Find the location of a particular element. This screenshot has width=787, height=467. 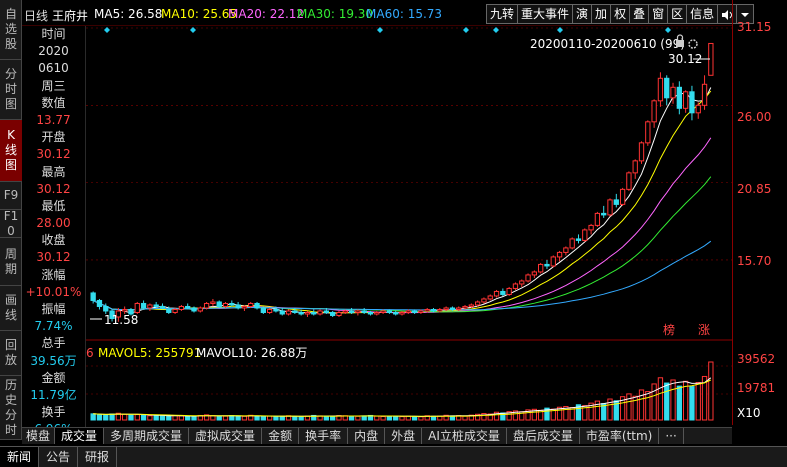

tab-indicator-10: ··· is located at coordinates (671, 436).